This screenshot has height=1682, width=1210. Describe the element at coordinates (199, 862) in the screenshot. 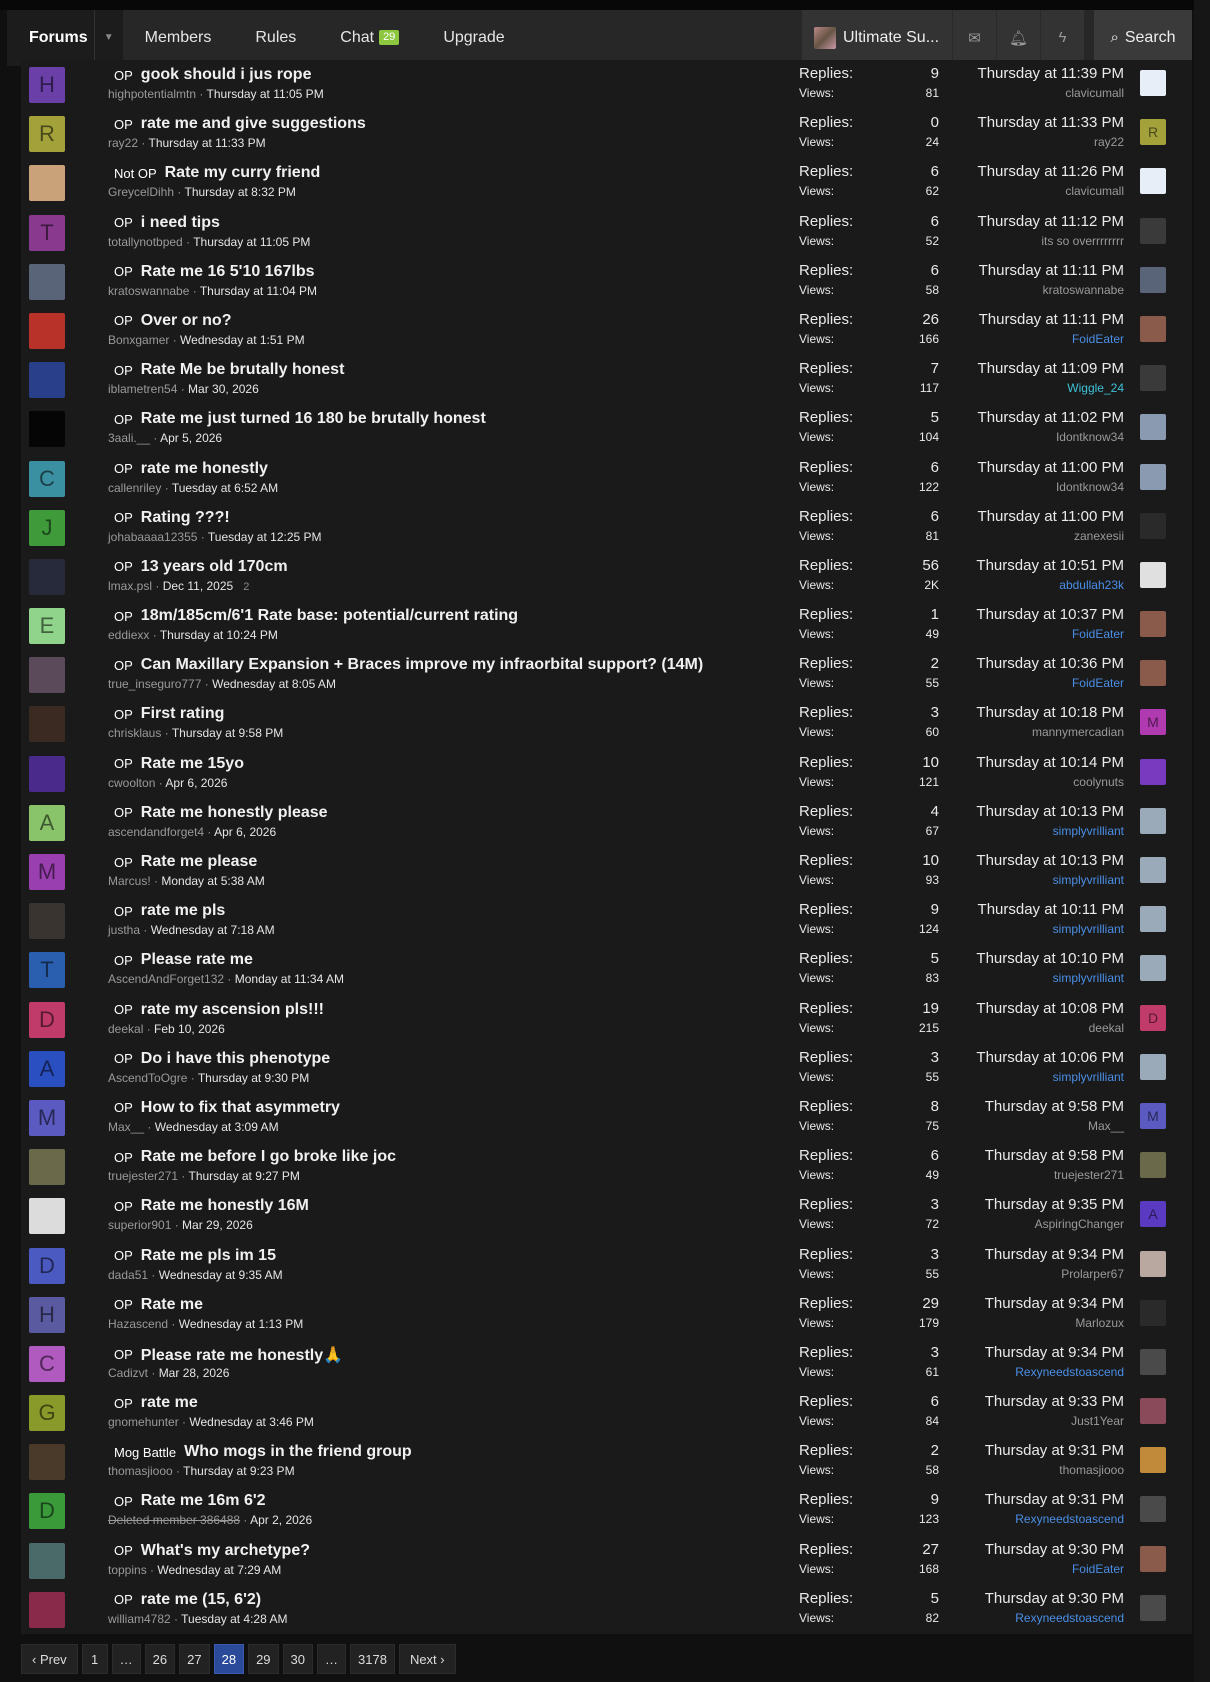

I see `thread-title: Rate me please` at that location.